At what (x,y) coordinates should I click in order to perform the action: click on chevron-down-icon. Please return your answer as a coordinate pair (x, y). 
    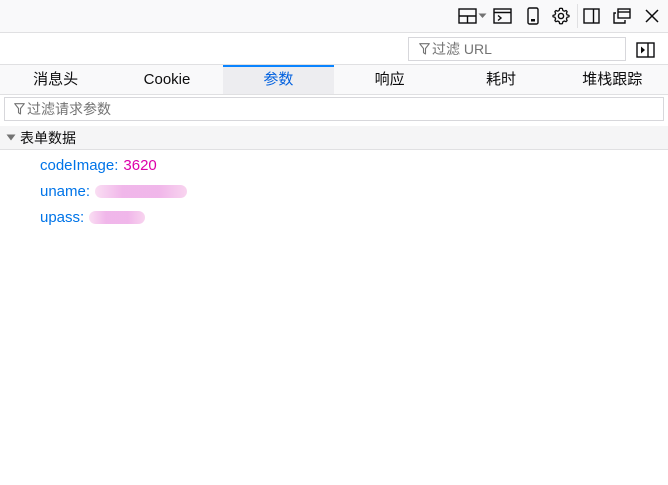
    Looking at the image, I should click on (482, 16).